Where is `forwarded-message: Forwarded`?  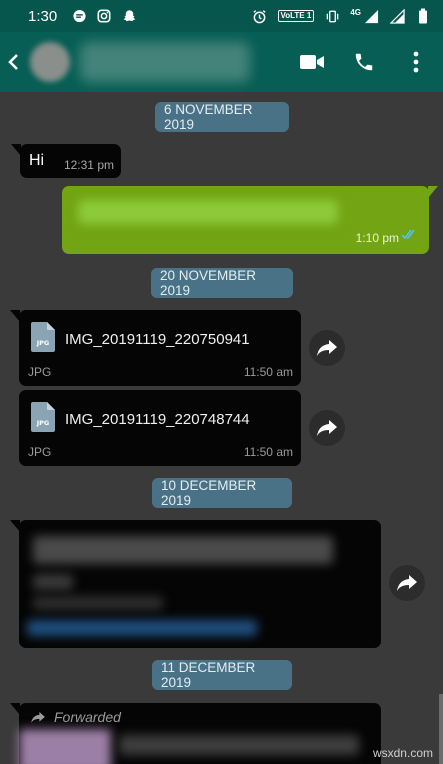 forwarded-message: Forwarded is located at coordinates (195, 733).